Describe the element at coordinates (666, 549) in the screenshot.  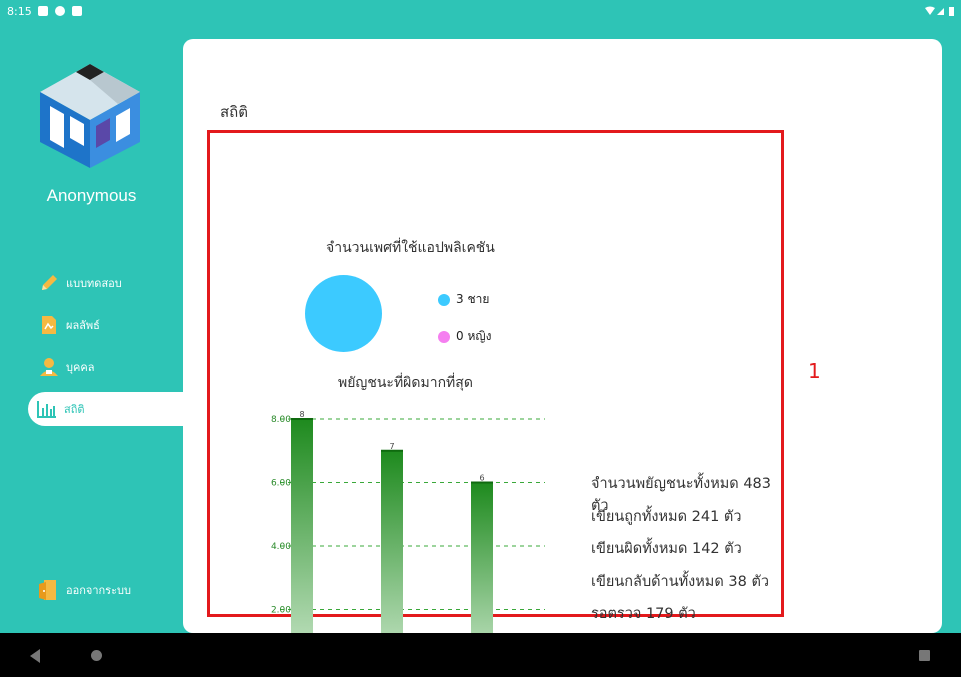
I see `stat-wrong: เขียนผิดทั้งหมด 142 ตัว` at that location.